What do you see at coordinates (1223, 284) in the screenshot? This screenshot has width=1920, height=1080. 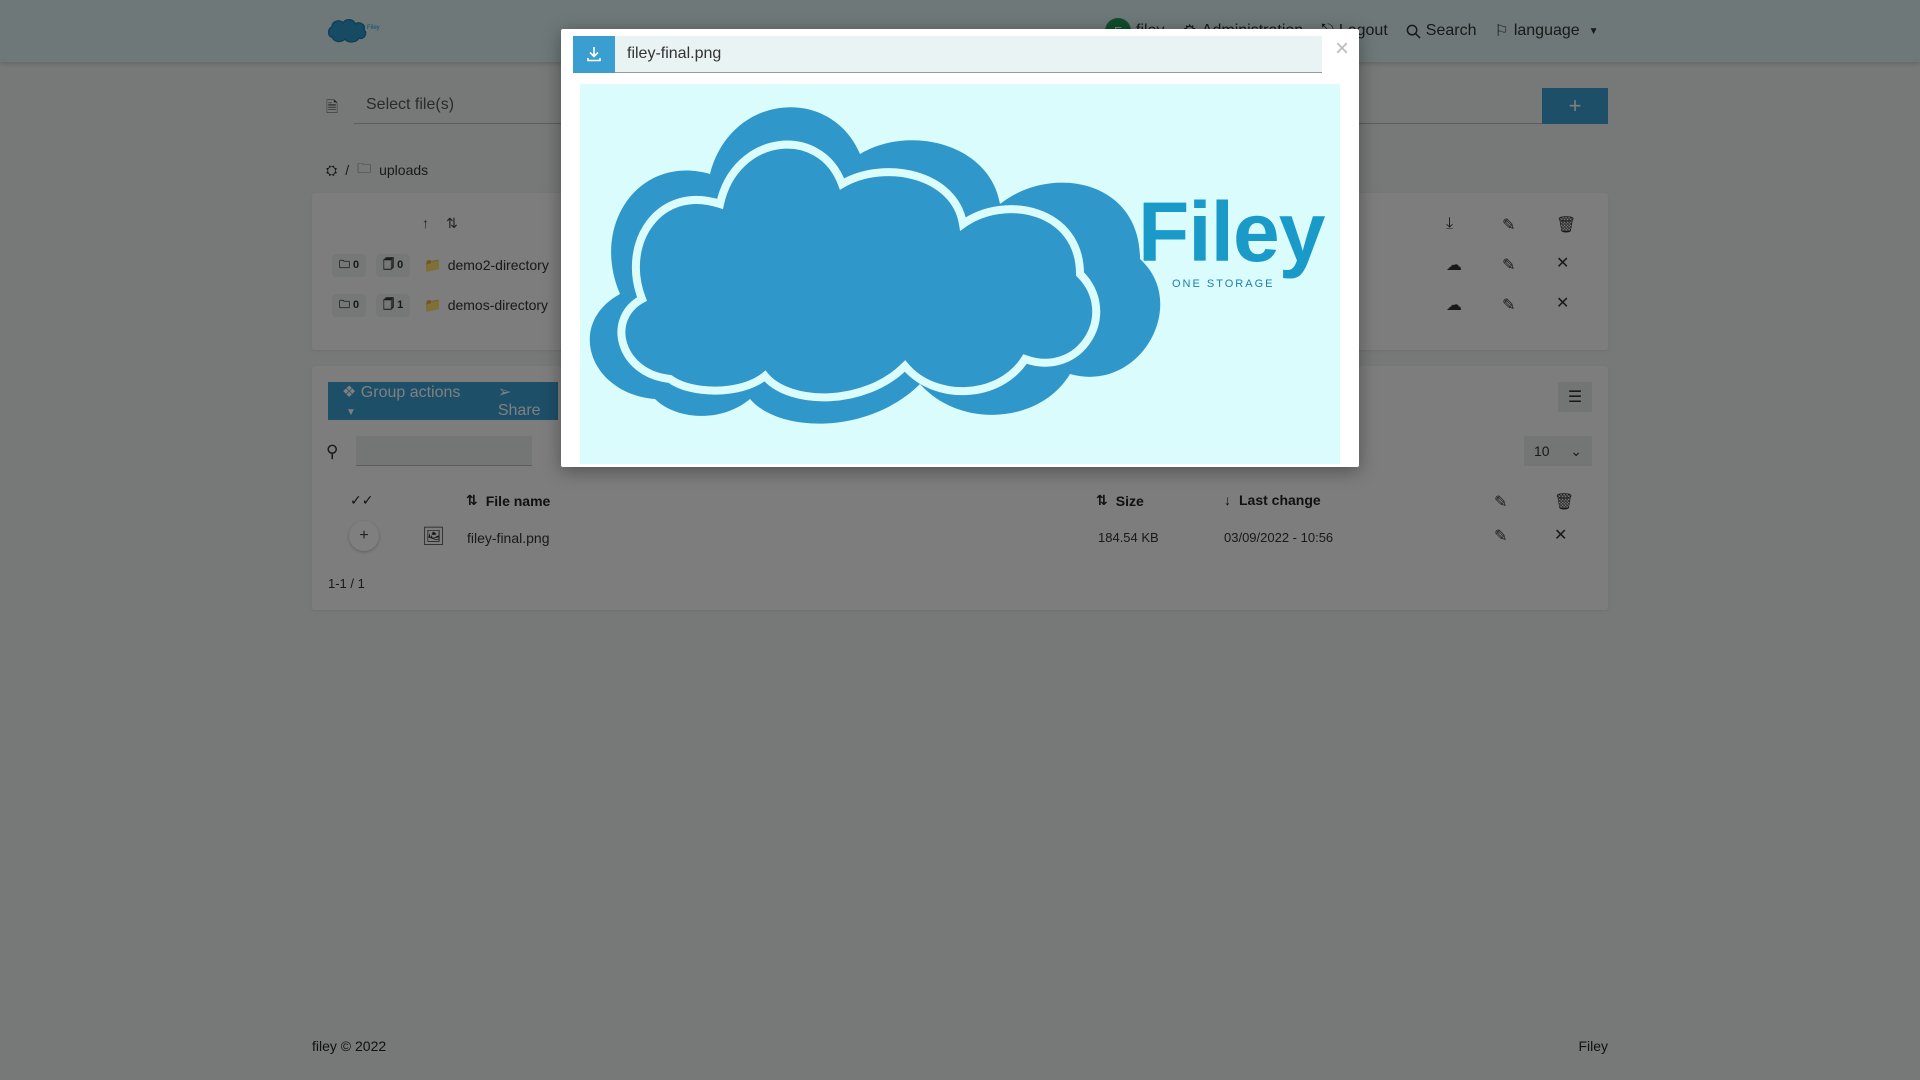 I see `preview-tagline: ONE STORAGE` at bounding box center [1223, 284].